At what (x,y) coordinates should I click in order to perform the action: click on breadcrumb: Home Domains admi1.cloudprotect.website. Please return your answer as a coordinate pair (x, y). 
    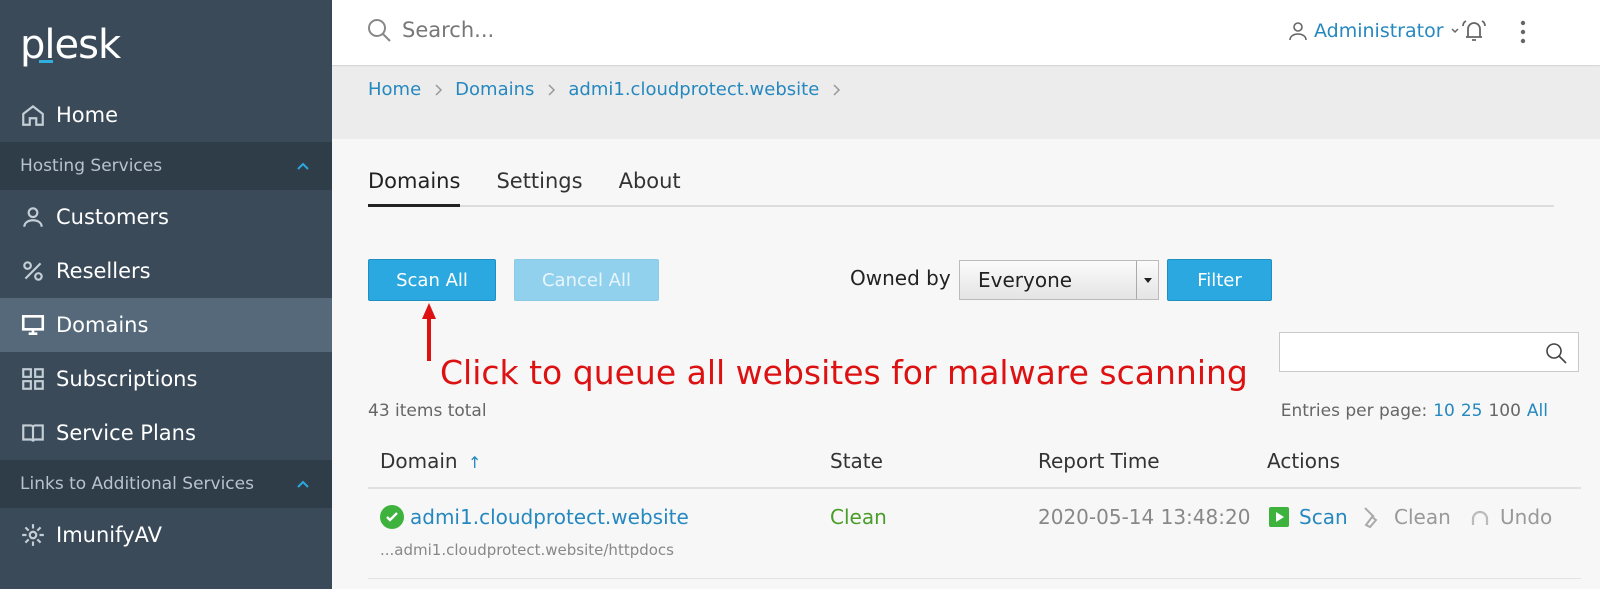
    Looking at the image, I should click on (610, 89).